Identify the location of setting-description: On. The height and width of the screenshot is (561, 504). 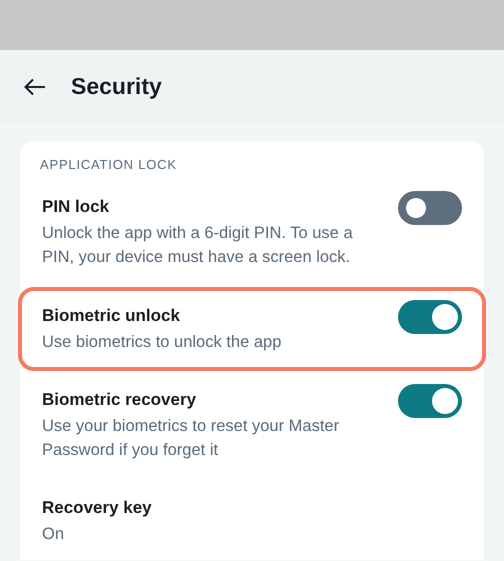
(54, 534).